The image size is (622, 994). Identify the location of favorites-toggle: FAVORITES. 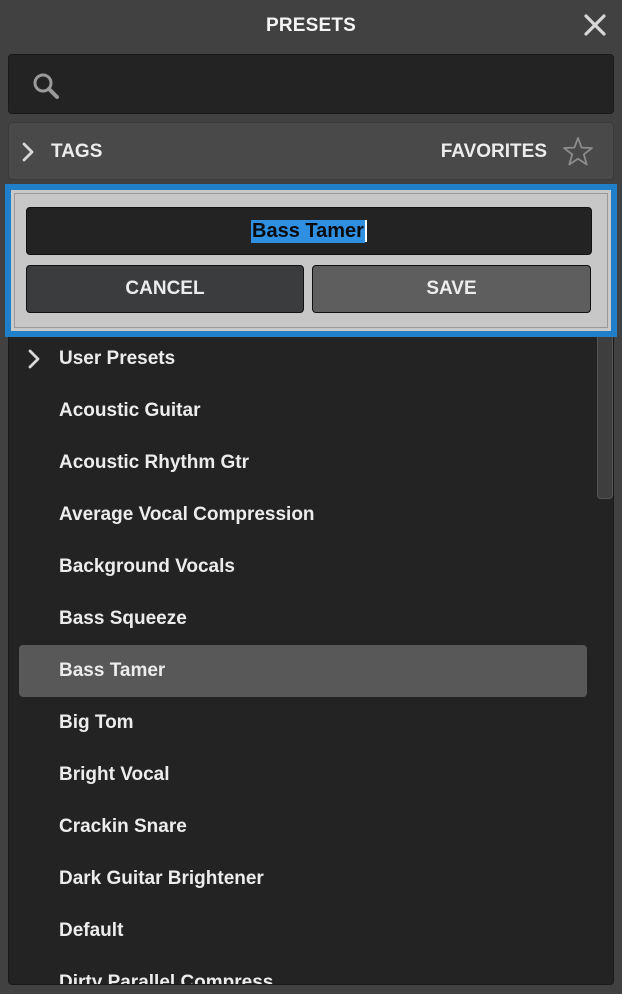
(518, 152).